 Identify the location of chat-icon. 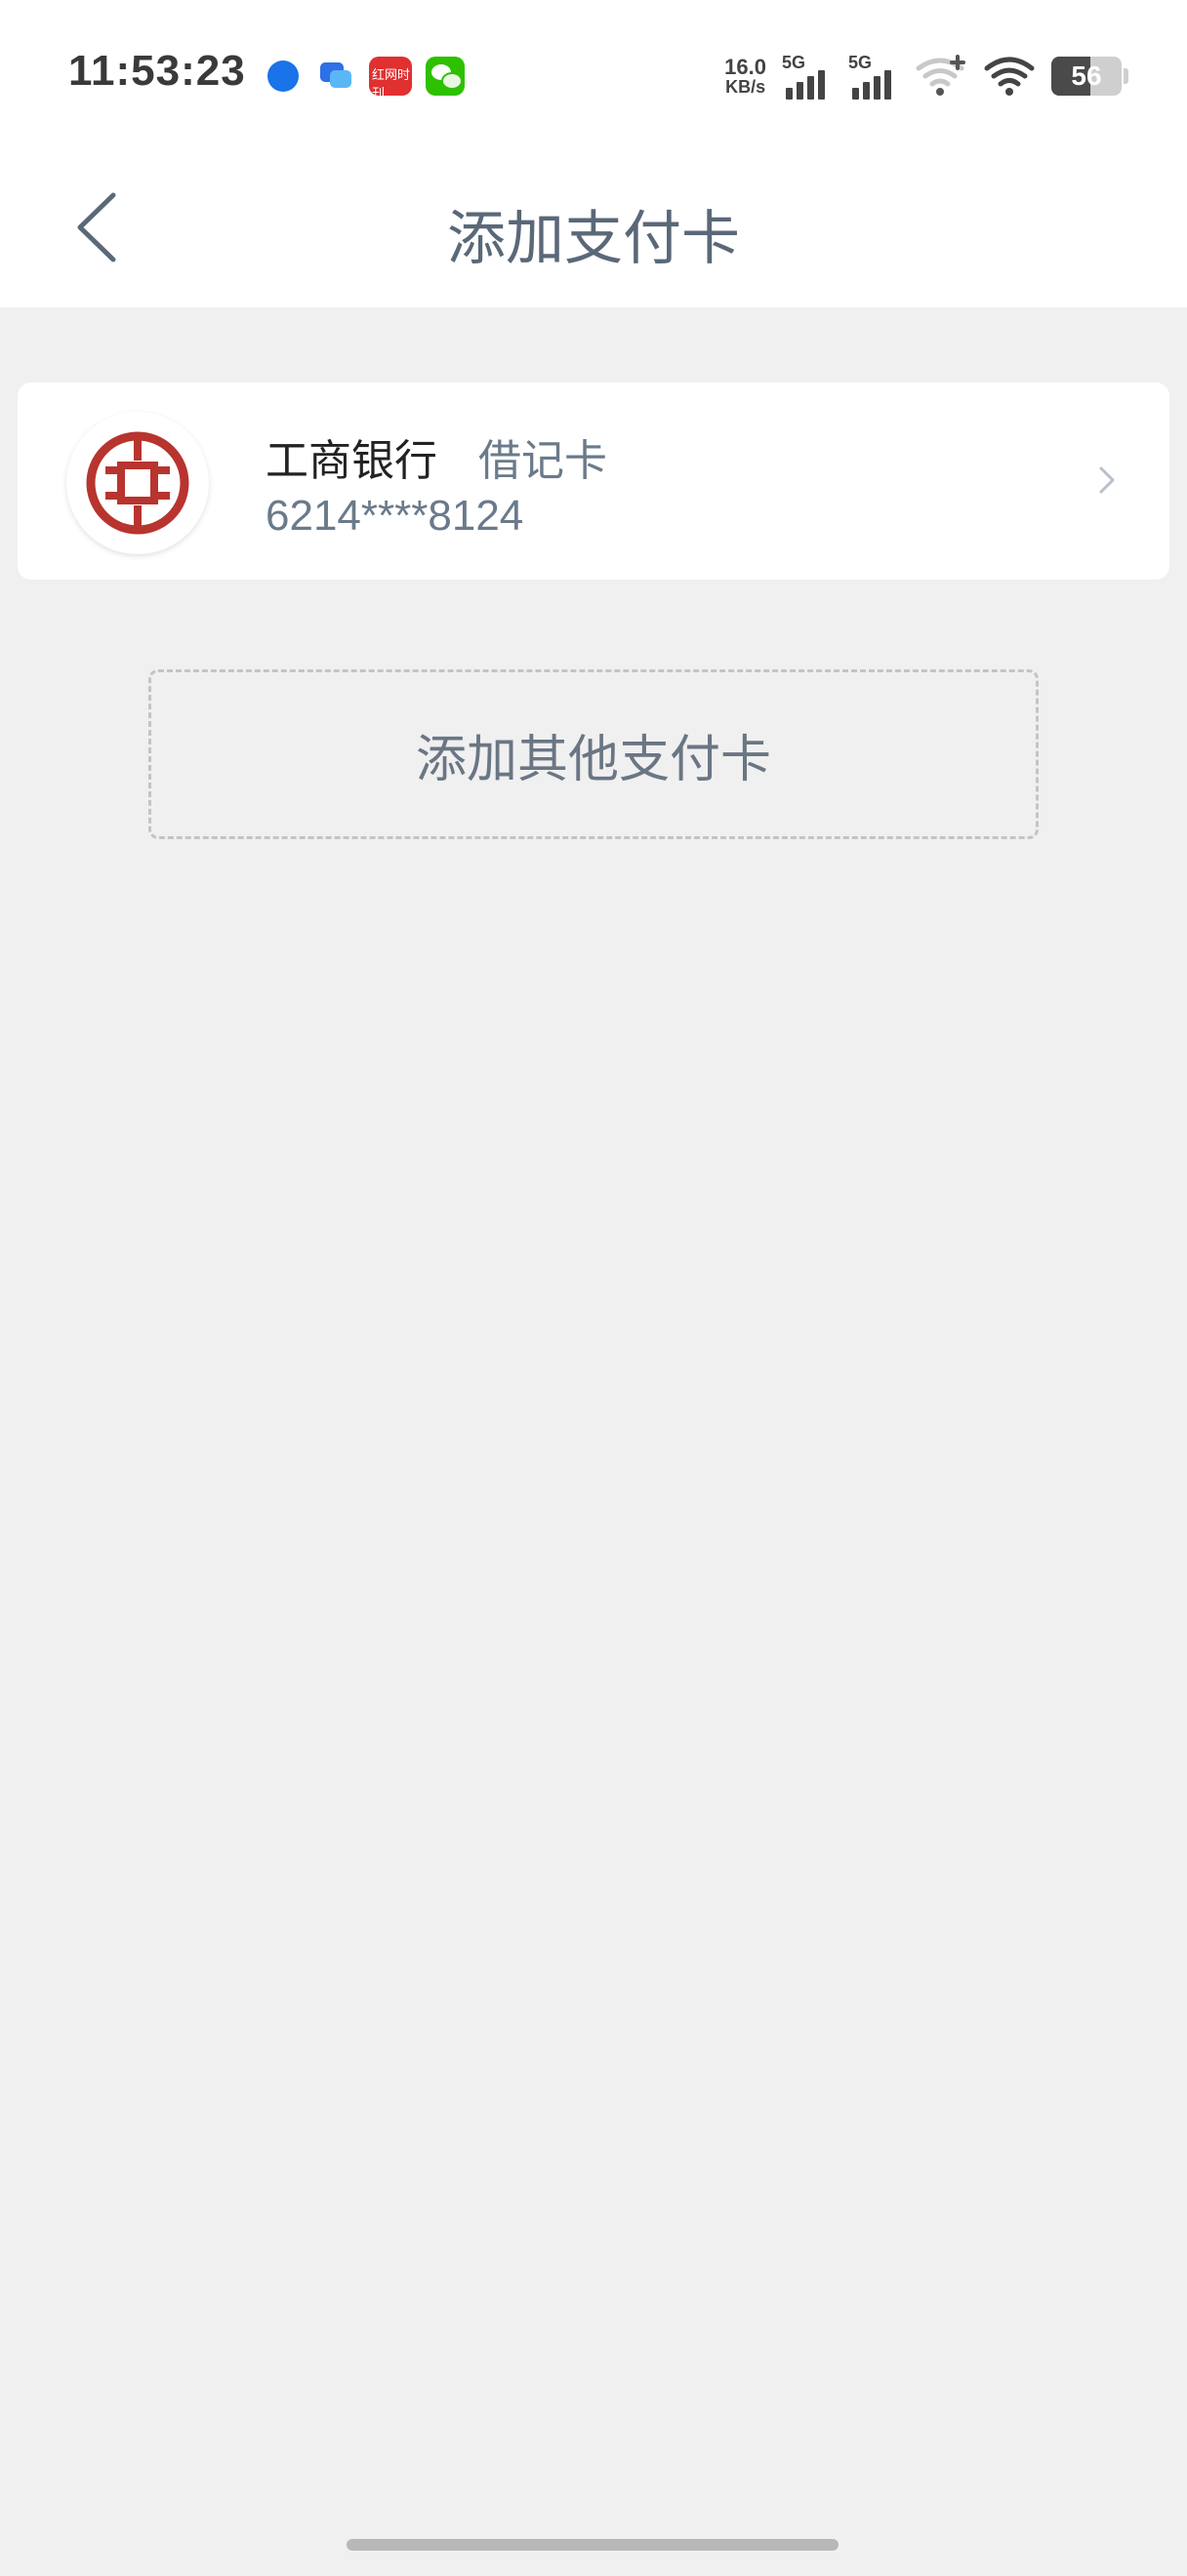
(335, 76).